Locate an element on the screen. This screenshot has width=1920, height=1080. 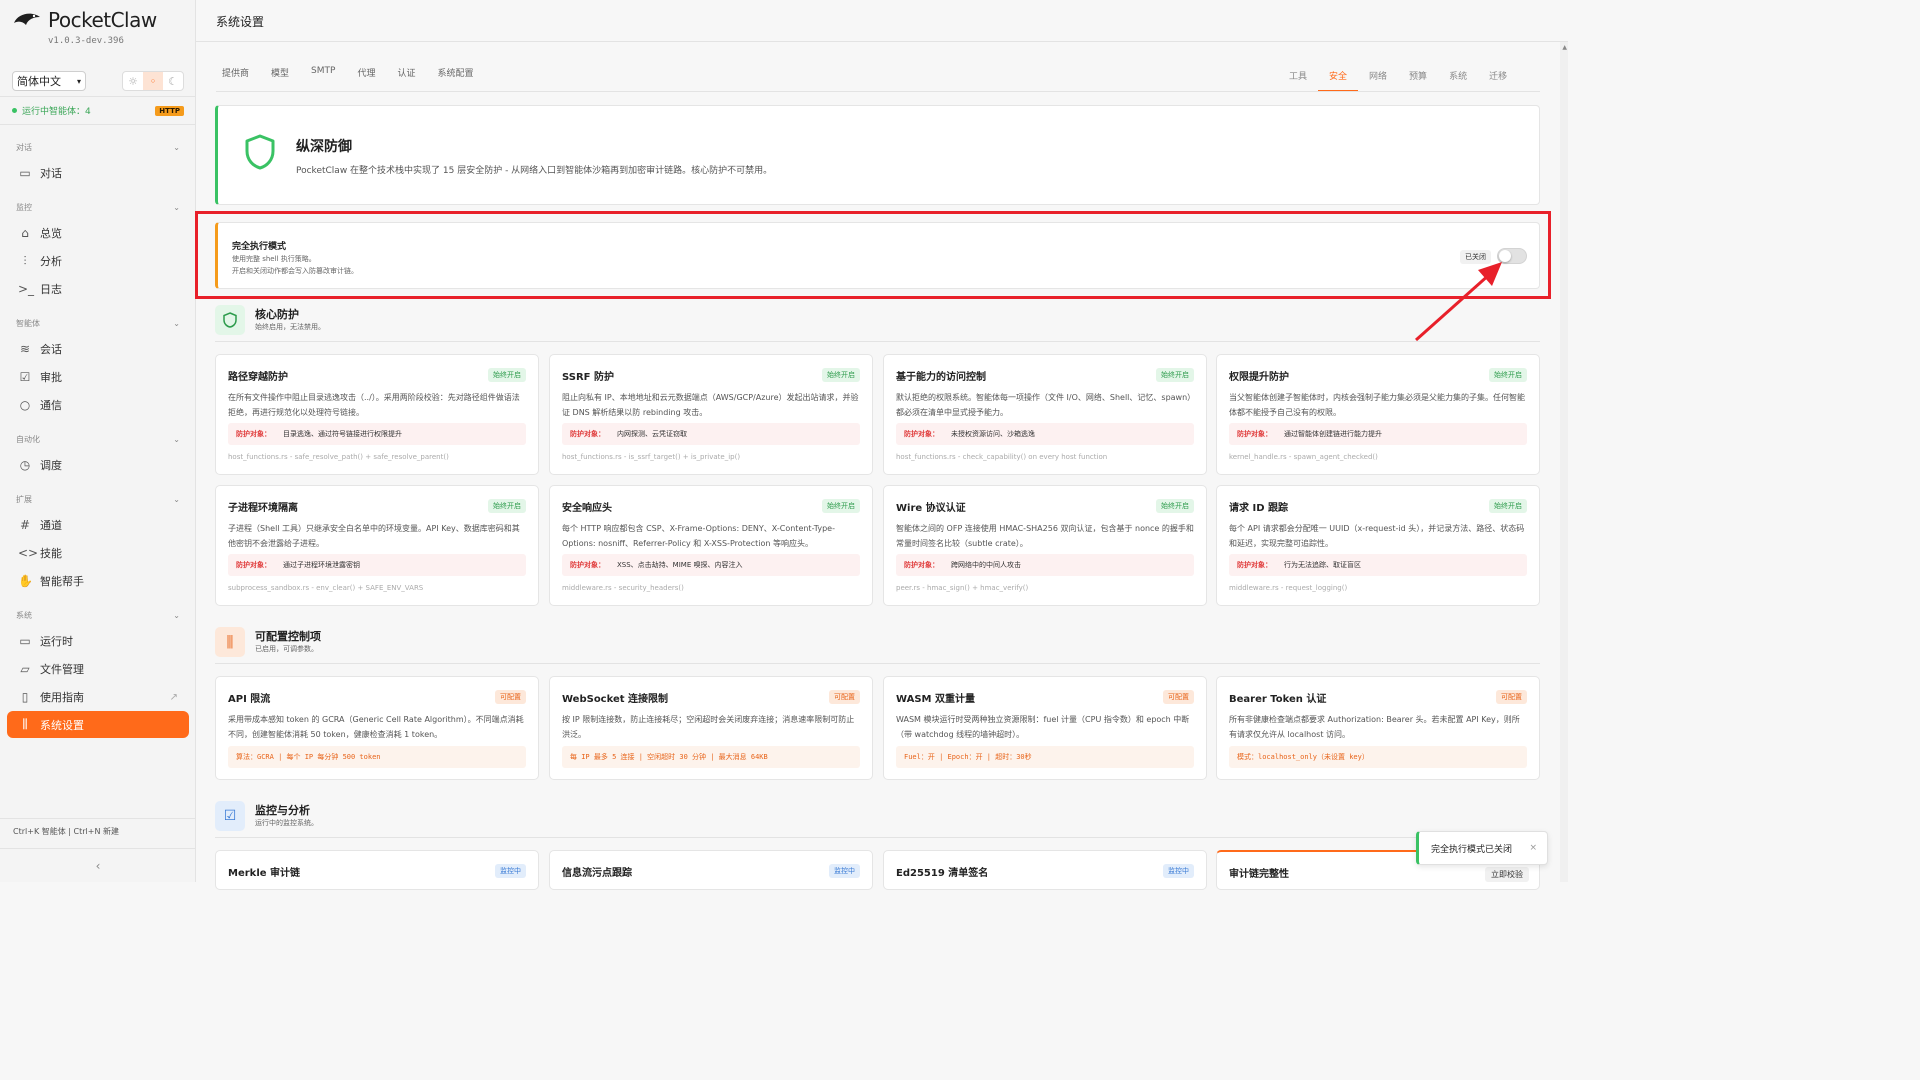
card-title: 安全响应头 is located at coordinates (587, 508).